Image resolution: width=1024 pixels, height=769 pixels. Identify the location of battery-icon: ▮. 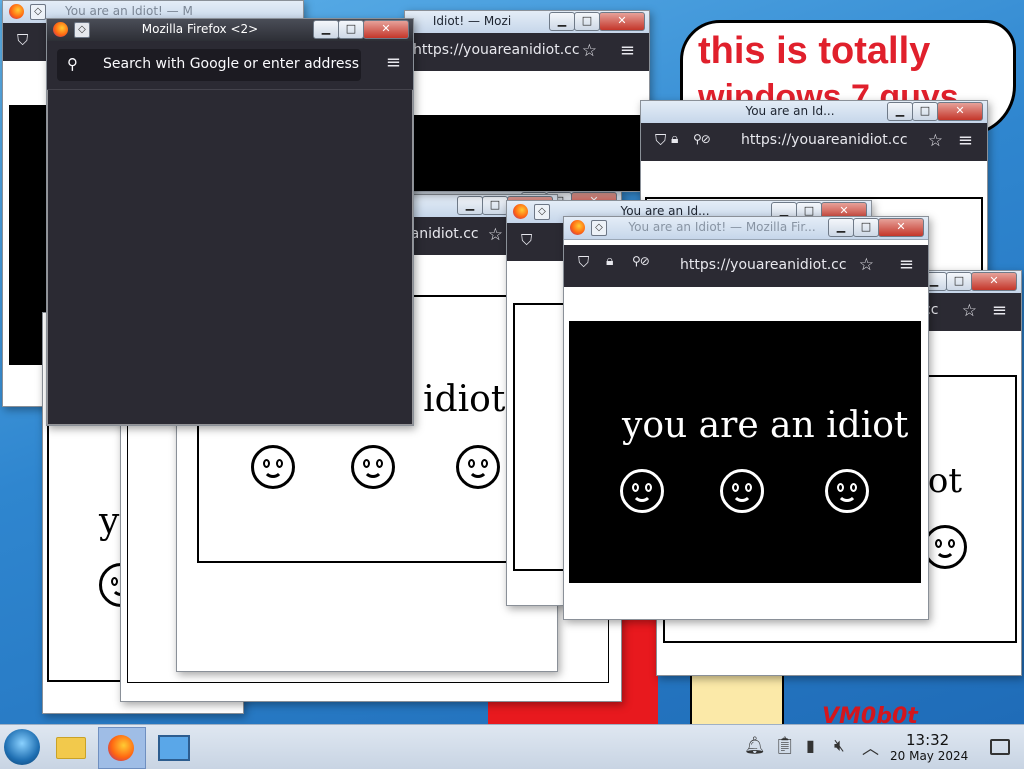
(810, 745).